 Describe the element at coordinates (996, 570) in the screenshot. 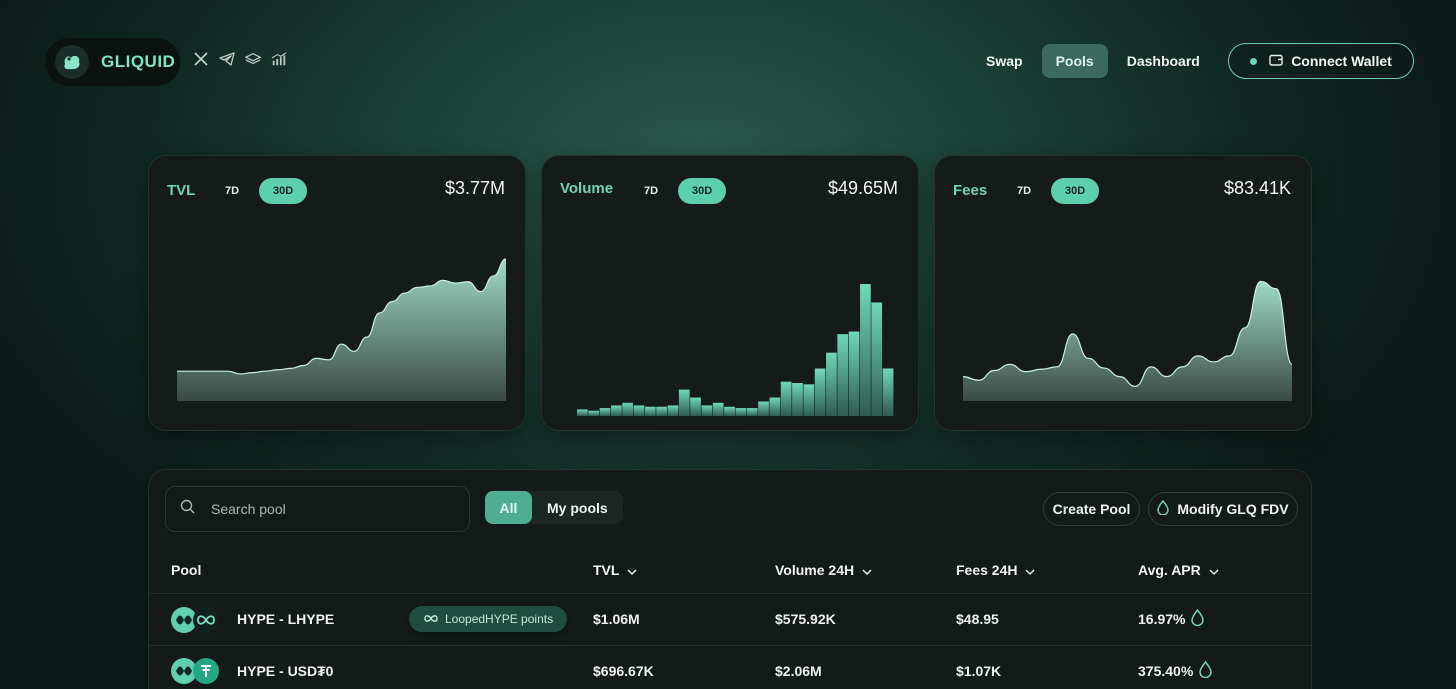

I see `column-fees: Fees 24H` at that location.